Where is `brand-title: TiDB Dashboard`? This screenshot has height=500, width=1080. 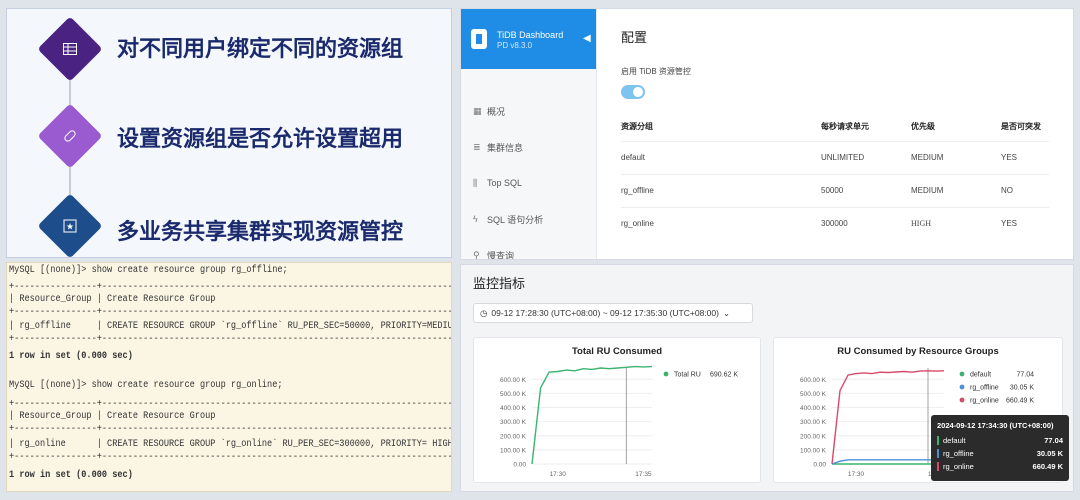 brand-title: TiDB Dashboard is located at coordinates (530, 34).